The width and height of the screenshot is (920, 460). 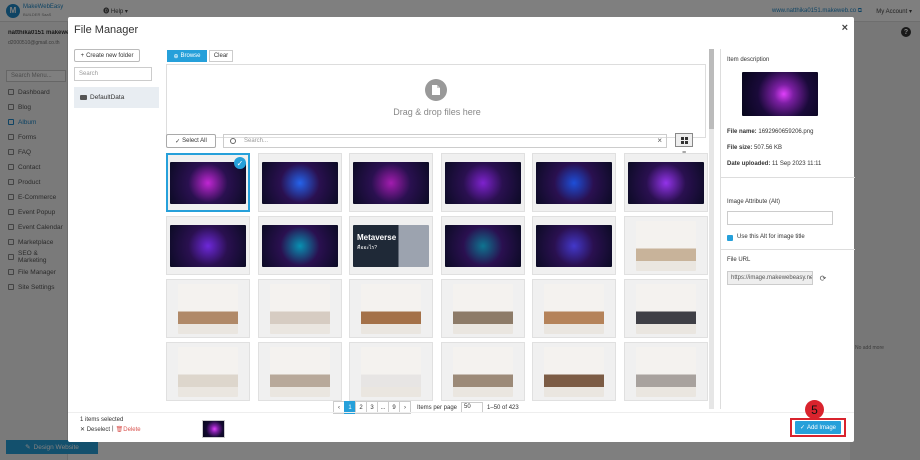 I want to click on deselect-button: ✕ Deselect, so click(x=95, y=429).